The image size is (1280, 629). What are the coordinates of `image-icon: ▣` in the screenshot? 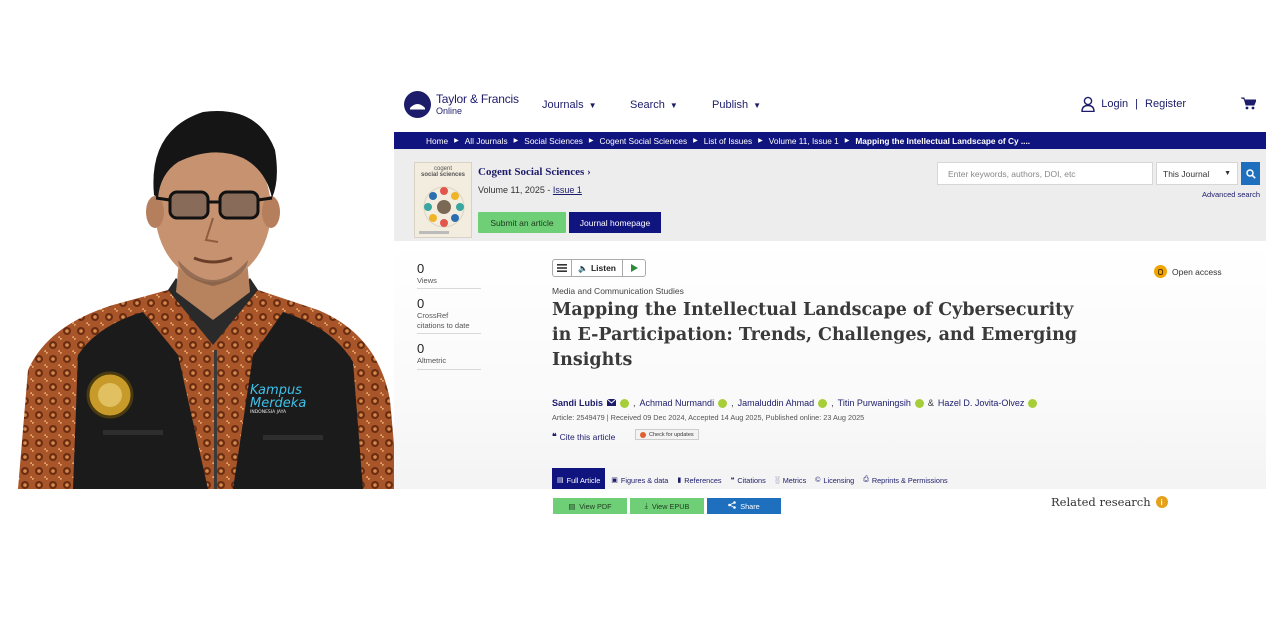 It's located at (614, 480).